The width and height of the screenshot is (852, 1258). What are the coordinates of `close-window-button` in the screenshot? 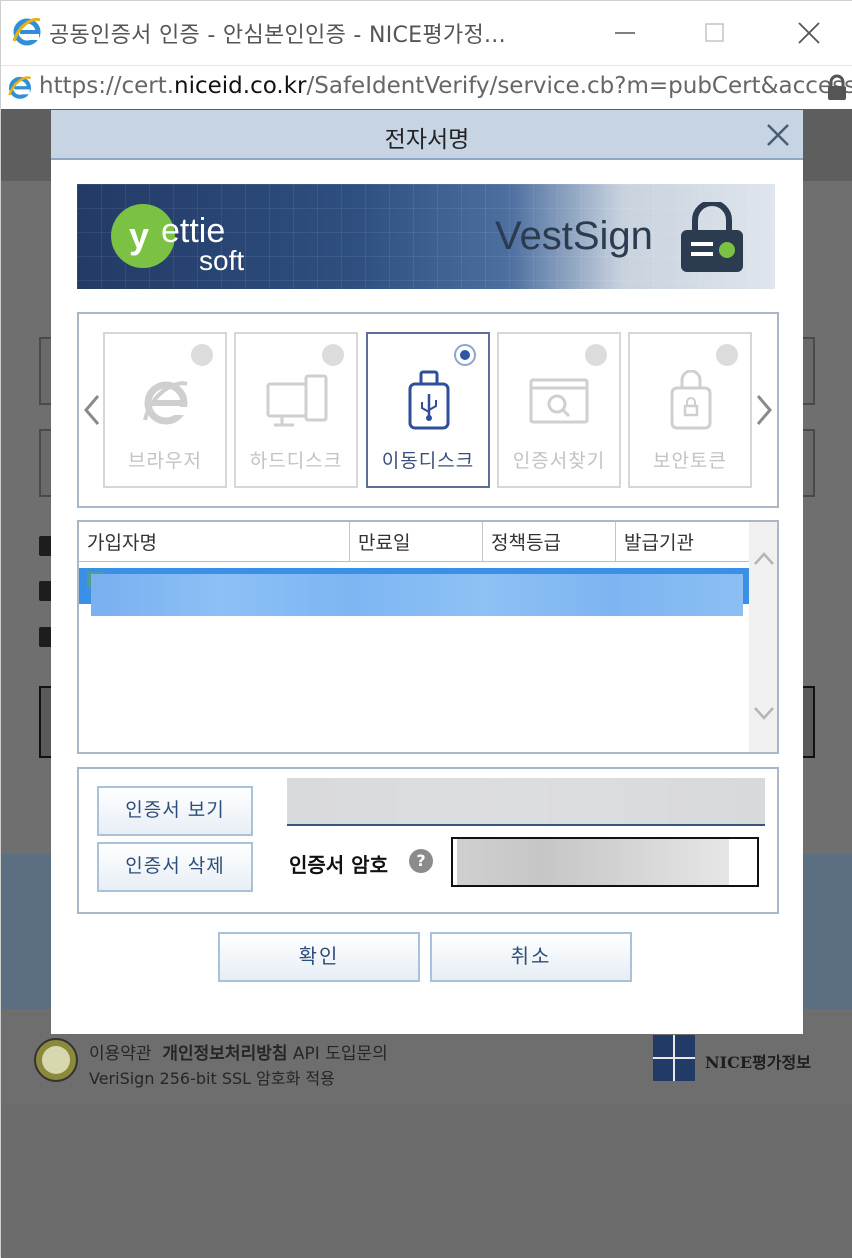 It's located at (809, 33).